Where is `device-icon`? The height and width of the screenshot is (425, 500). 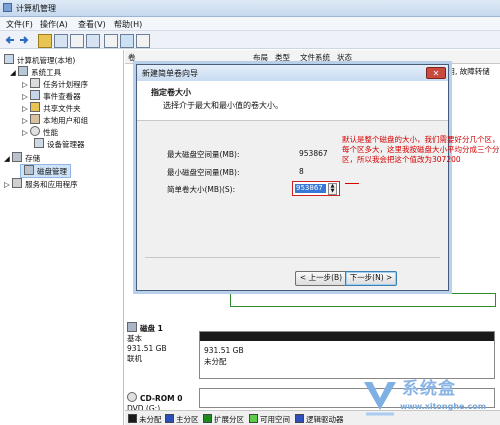
device-icon is located at coordinates (39, 143).